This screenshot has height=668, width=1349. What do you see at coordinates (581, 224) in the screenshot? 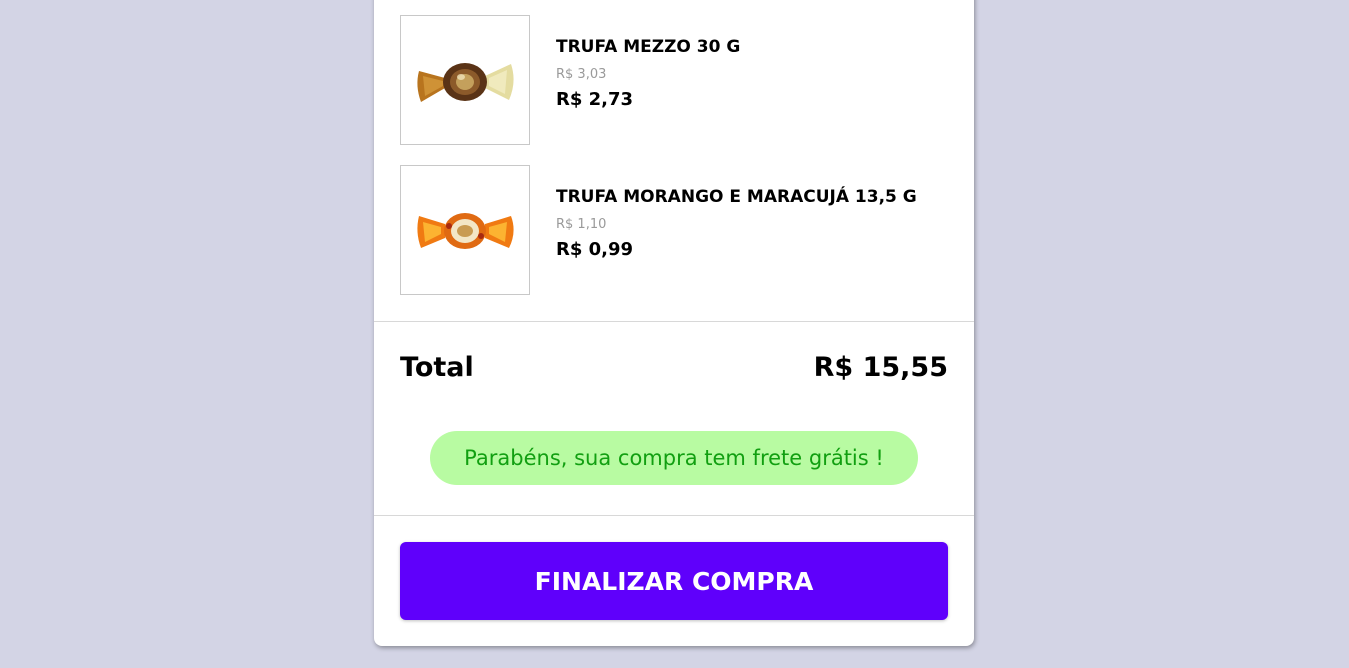
I see `product-old-price: R$ 1,10` at bounding box center [581, 224].